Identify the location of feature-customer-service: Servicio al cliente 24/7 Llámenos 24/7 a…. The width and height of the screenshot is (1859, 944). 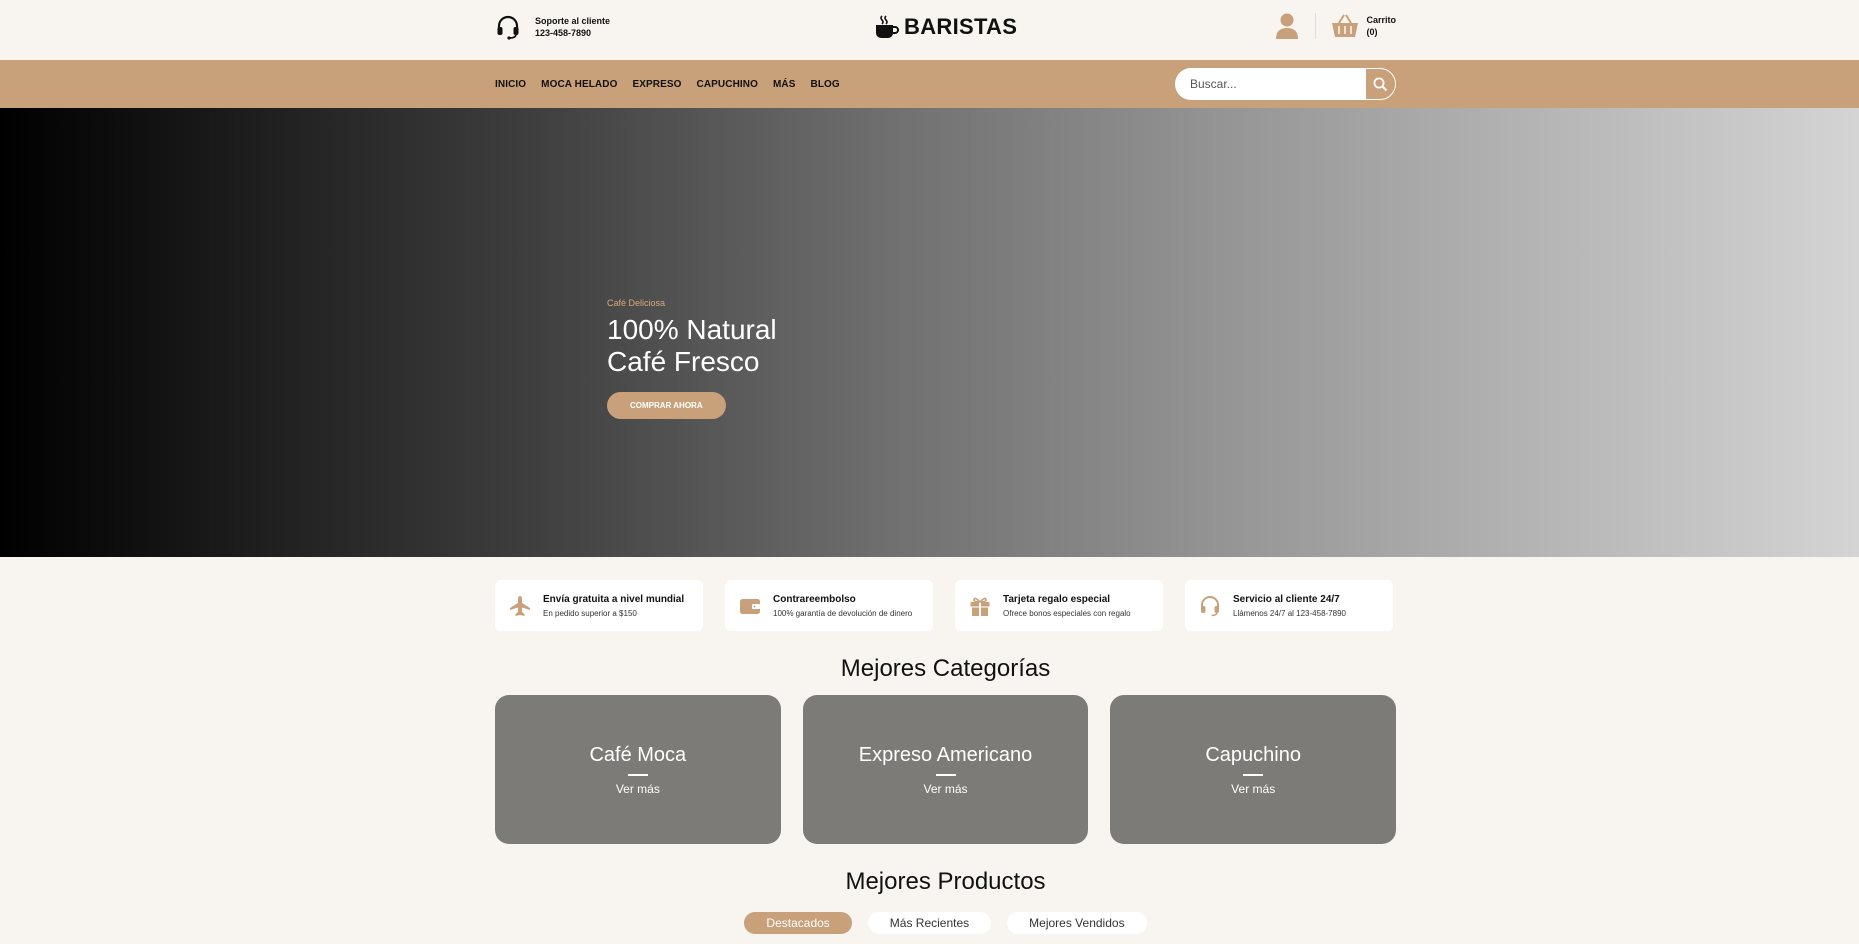
(1289, 605).